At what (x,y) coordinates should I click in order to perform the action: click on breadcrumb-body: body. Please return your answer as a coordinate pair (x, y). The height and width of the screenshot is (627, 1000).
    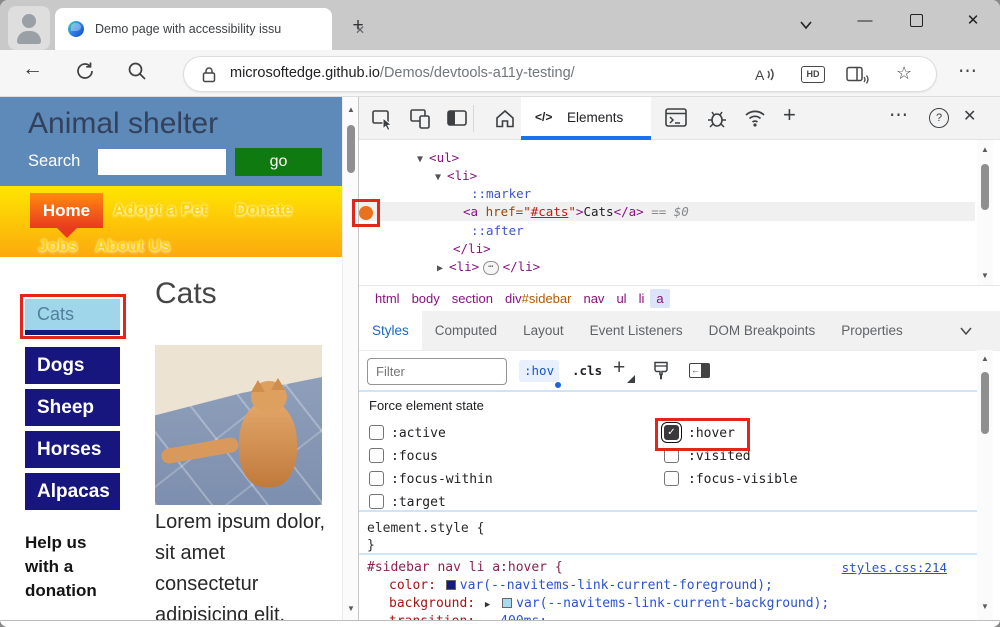
    Looking at the image, I should click on (426, 298).